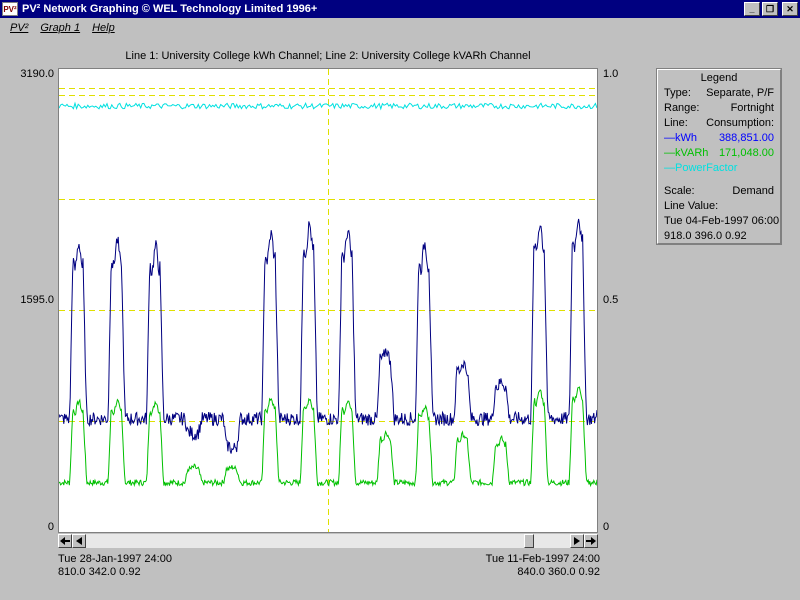 The height and width of the screenshot is (600, 800). I want to click on legend-cursor-values: 918.0 396.0 0.92, so click(705, 236).